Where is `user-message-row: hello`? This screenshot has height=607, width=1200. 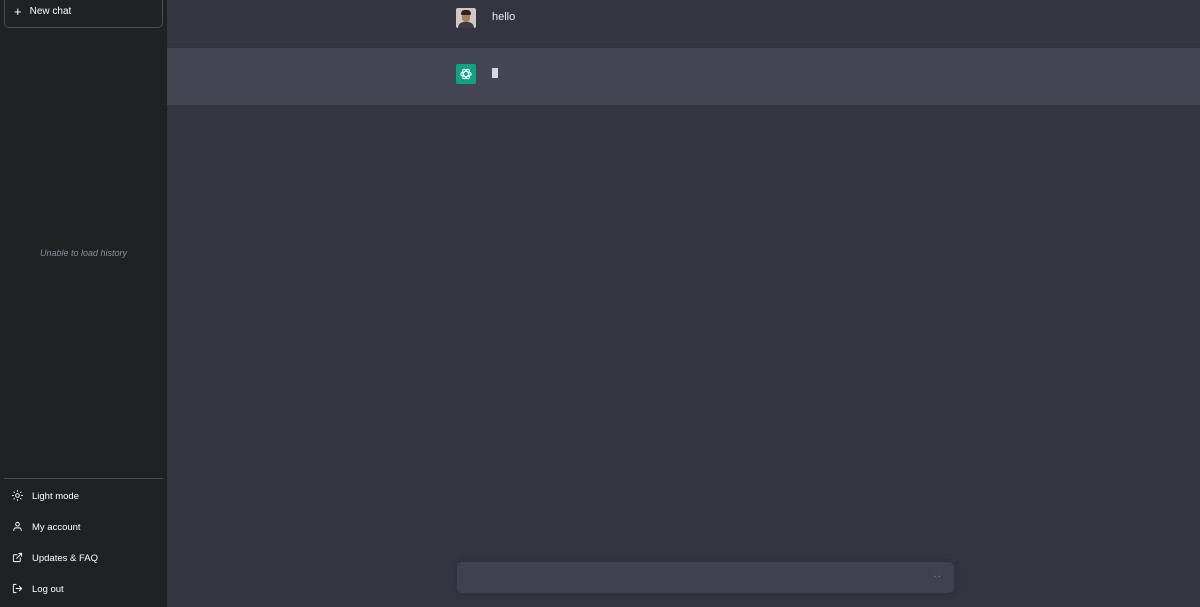 user-message-row: hello is located at coordinates (683, 24).